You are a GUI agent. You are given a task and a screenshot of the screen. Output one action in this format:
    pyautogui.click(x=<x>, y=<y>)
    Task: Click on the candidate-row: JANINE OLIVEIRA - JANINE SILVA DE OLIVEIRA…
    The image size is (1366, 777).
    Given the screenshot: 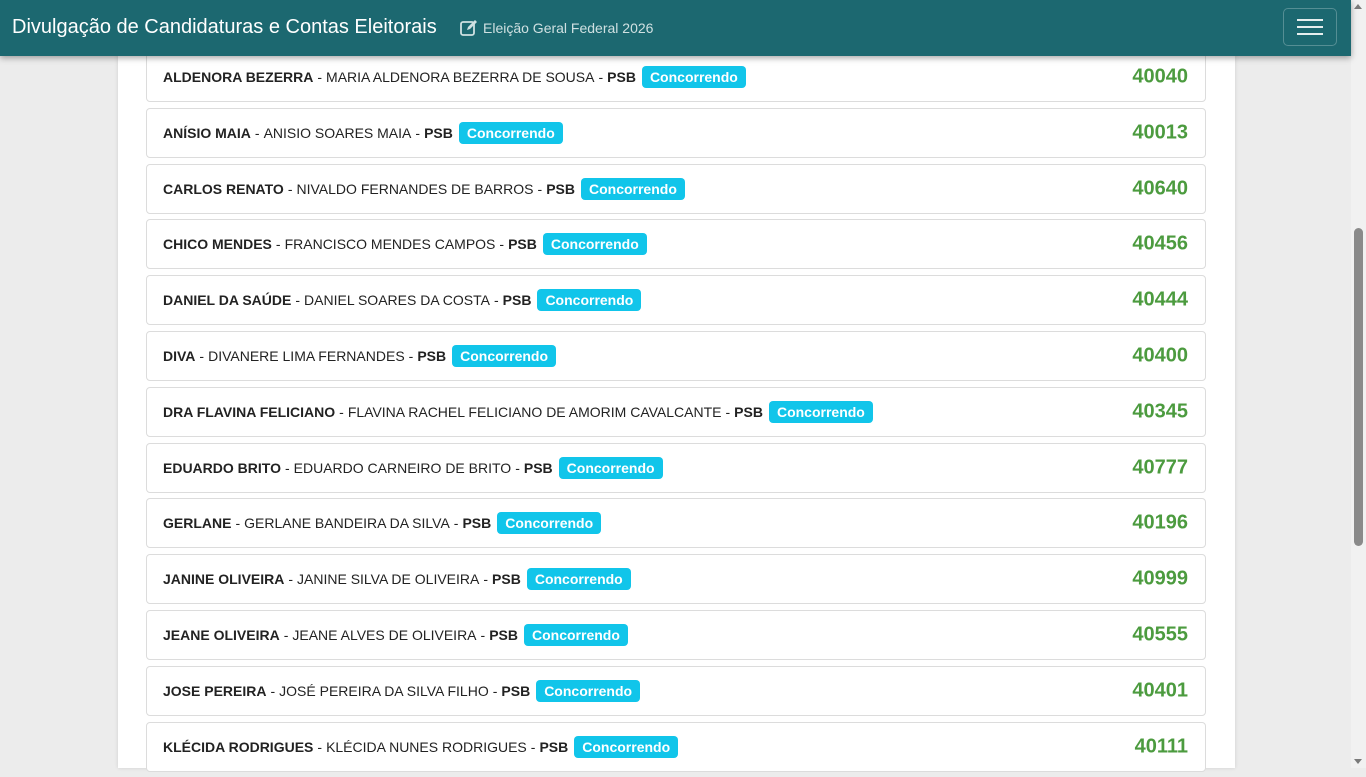 What is the action you would take?
    pyautogui.click(x=676, y=579)
    